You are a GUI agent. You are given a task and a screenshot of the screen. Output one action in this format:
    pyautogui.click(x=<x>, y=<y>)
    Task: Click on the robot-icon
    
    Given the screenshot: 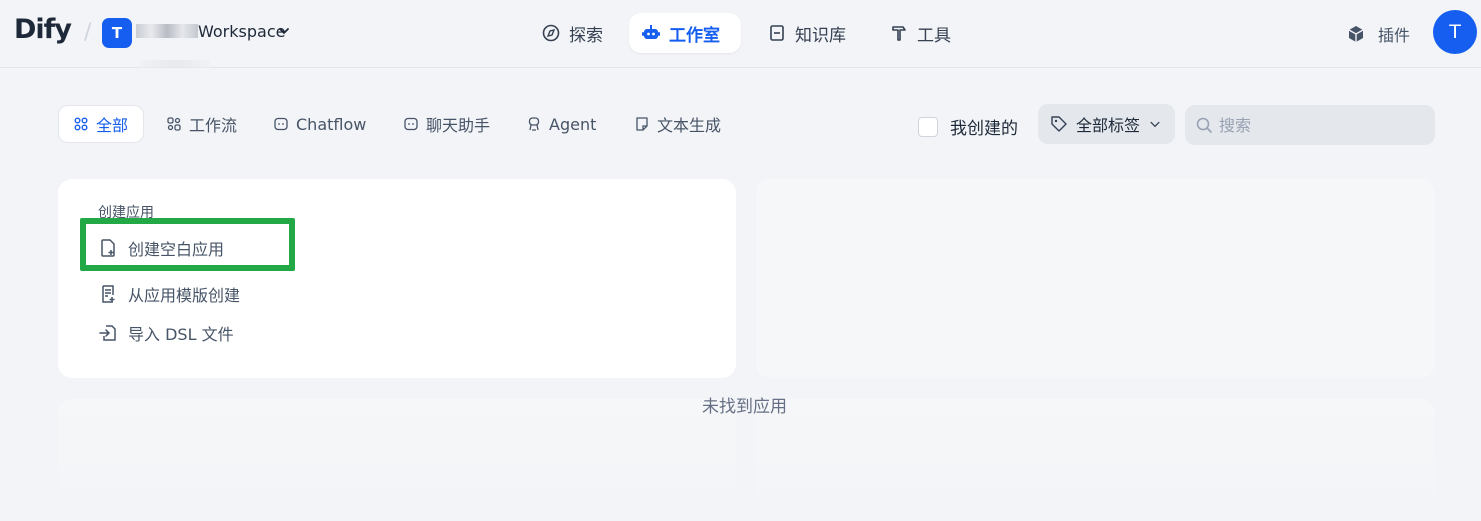 What is the action you would take?
    pyautogui.click(x=651, y=32)
    